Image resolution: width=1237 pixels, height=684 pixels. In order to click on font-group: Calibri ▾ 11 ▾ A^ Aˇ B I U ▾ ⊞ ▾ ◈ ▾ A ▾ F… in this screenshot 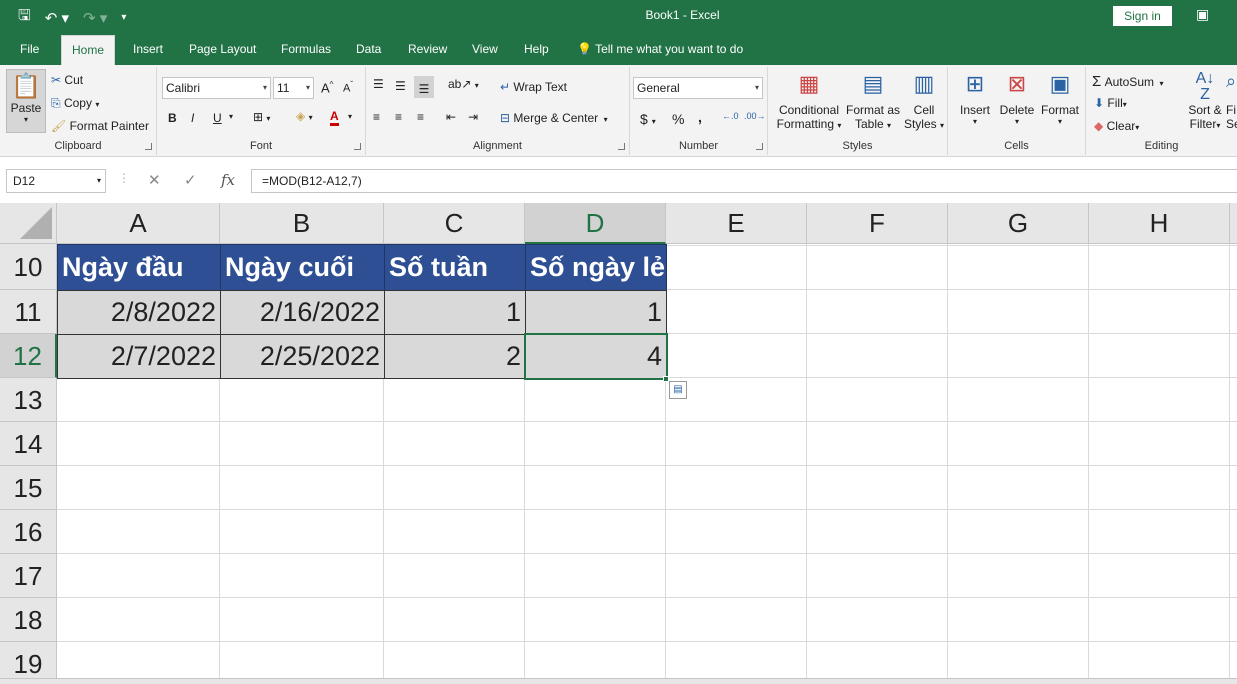, I will do `click(261, 111)`.